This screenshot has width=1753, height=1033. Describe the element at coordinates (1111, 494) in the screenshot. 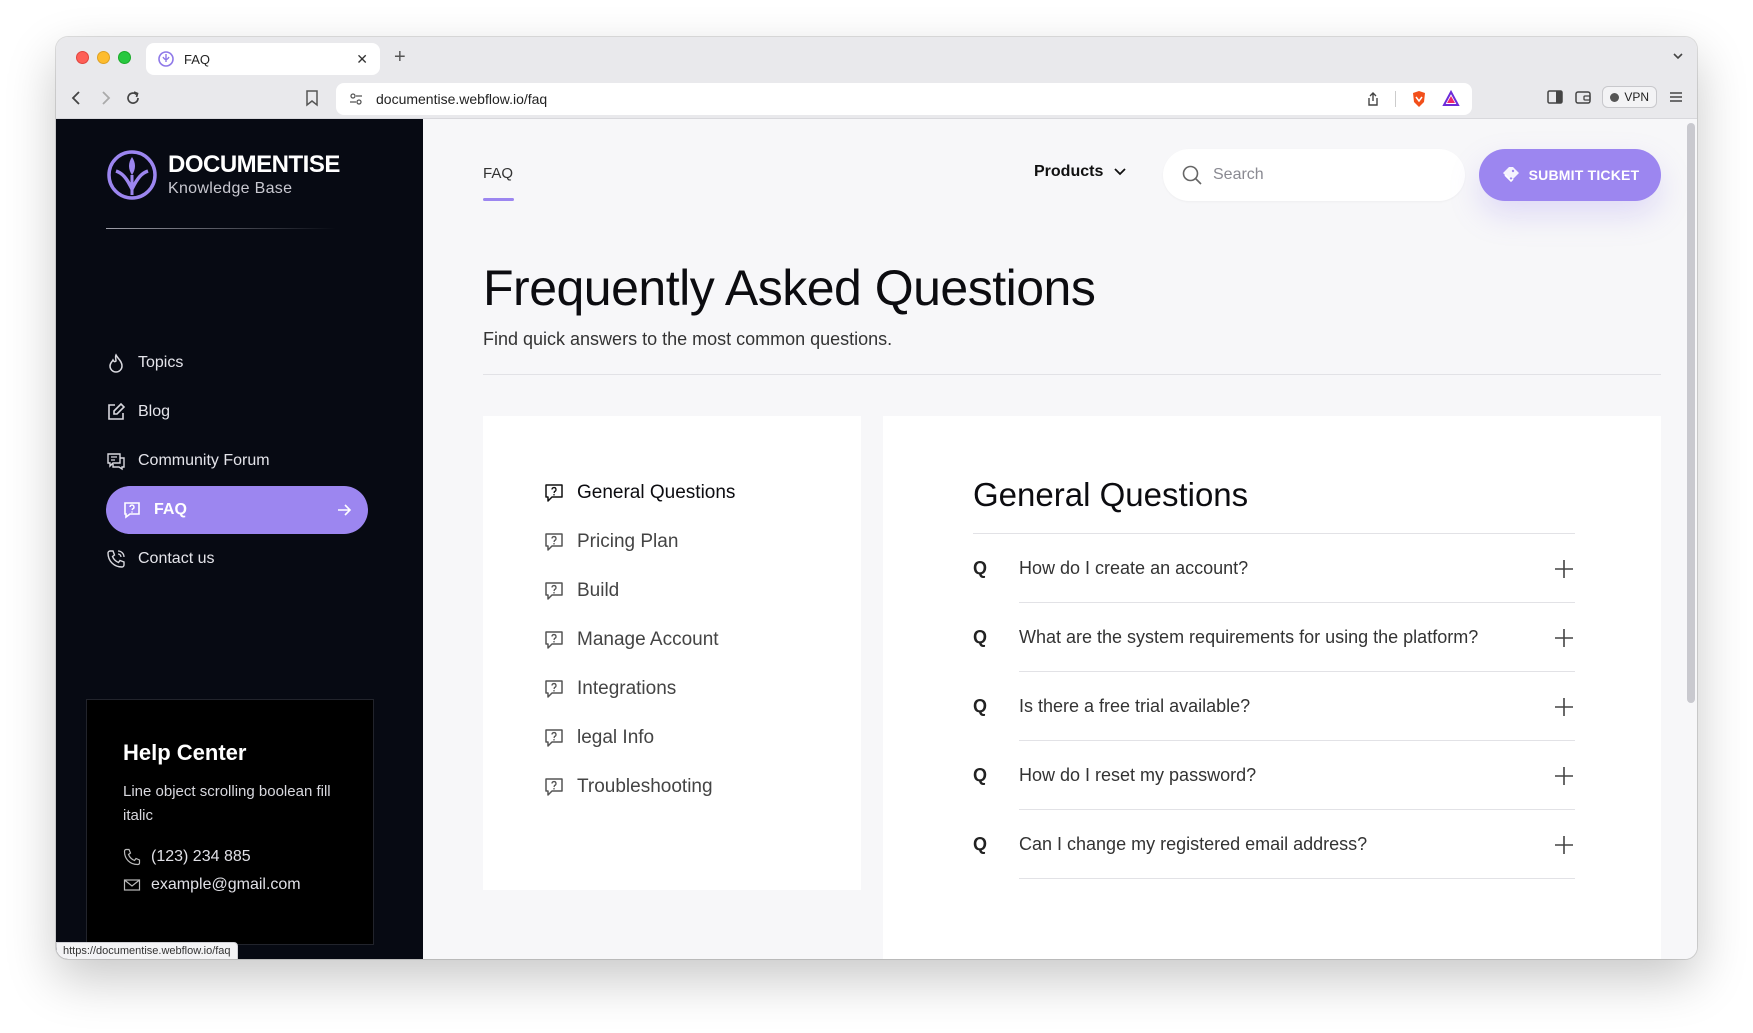

I see `faq-section-title: General Questions` at that location.